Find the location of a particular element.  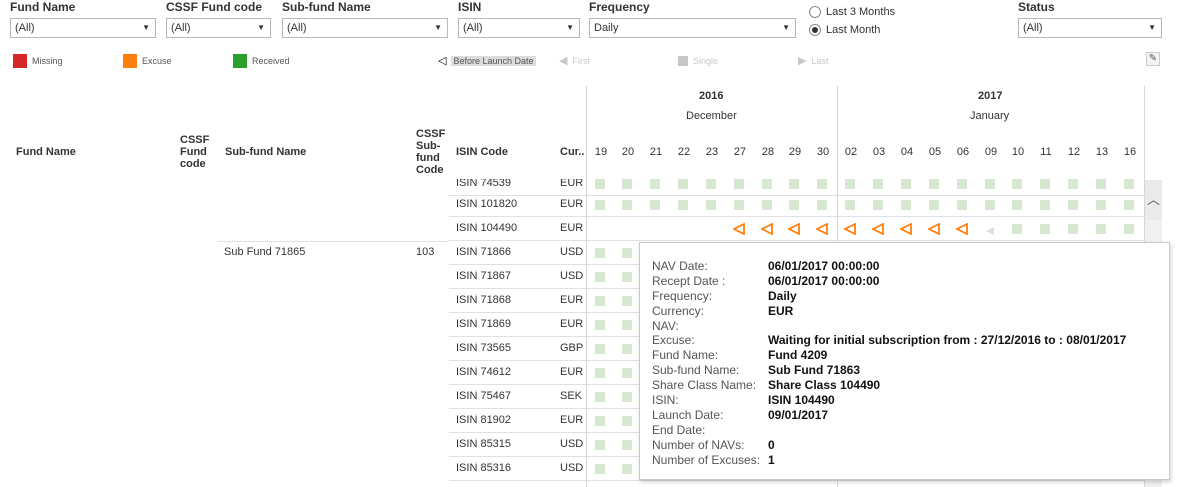

fund-name-select: (All) ▼ is located at coordinates (83, 28).